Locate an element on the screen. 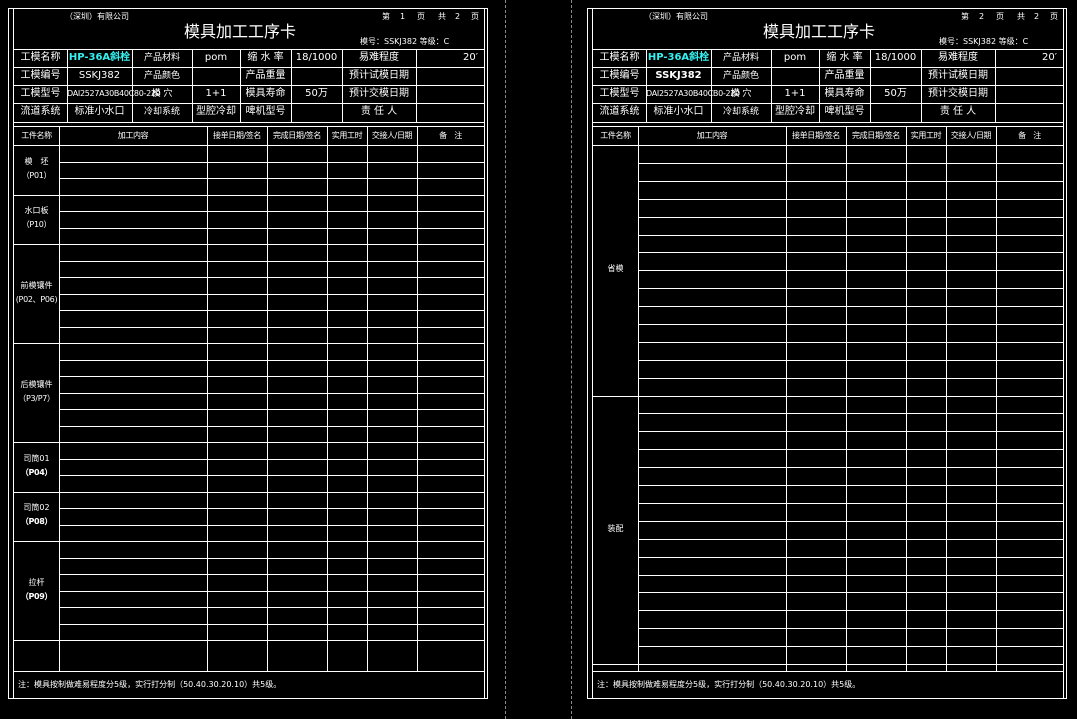 This screenshot has width=1077, height=719. page-number: 2 is located at coordinates (982, 16).